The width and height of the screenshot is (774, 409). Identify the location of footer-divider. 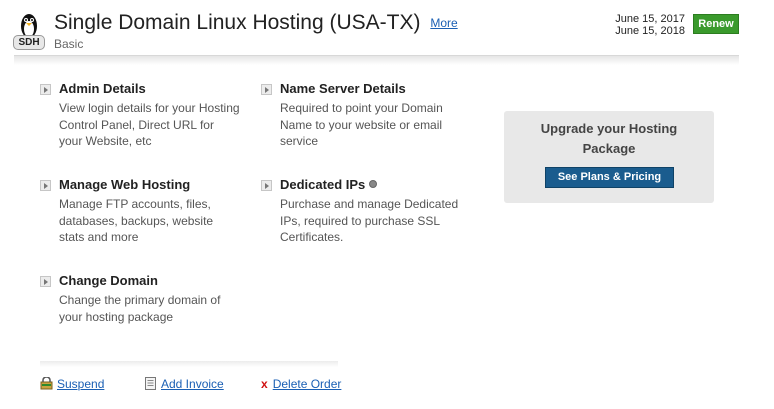
(189, 364).